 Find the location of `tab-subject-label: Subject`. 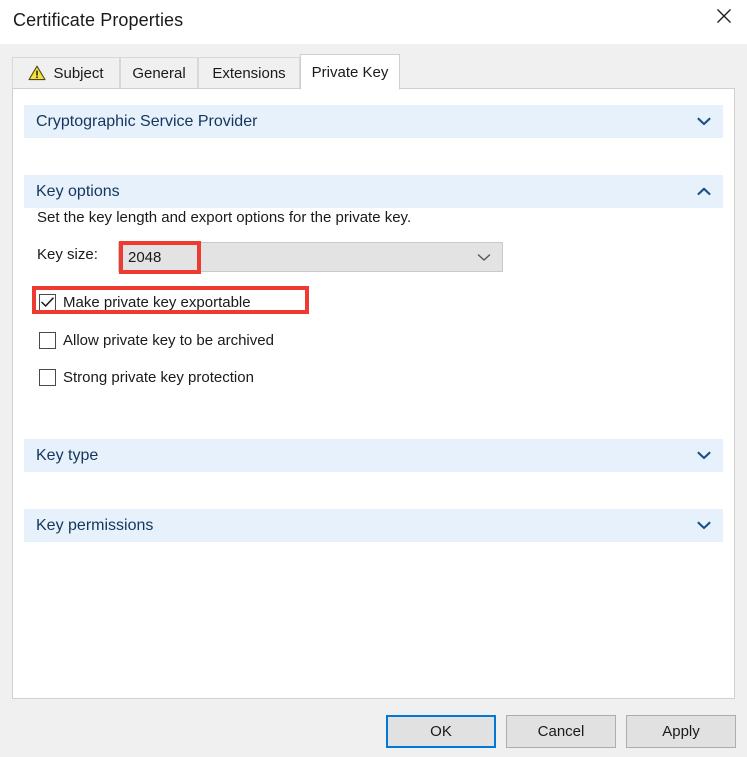

tab-subject-label: Subject is located at coordinates (78, 73).